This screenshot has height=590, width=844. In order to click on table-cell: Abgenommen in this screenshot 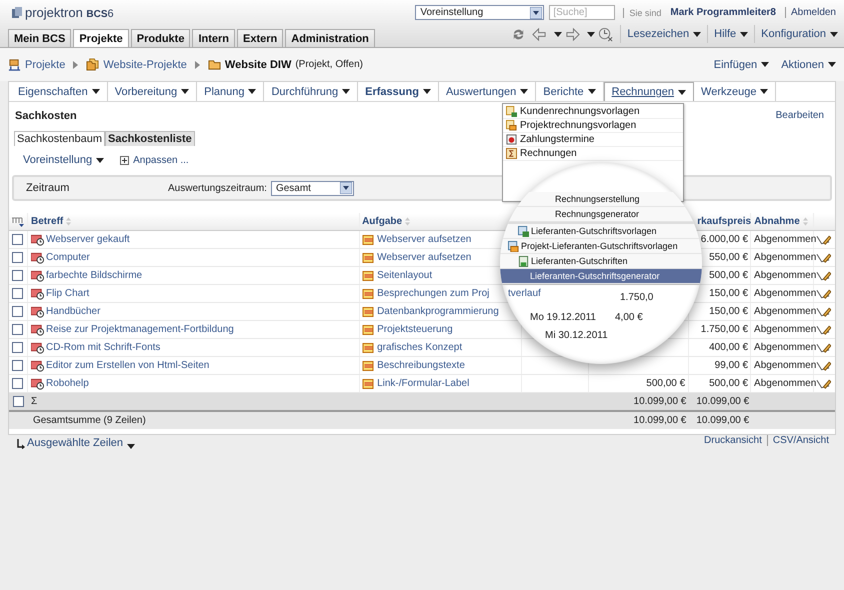, I will do `click(785, 293)`.